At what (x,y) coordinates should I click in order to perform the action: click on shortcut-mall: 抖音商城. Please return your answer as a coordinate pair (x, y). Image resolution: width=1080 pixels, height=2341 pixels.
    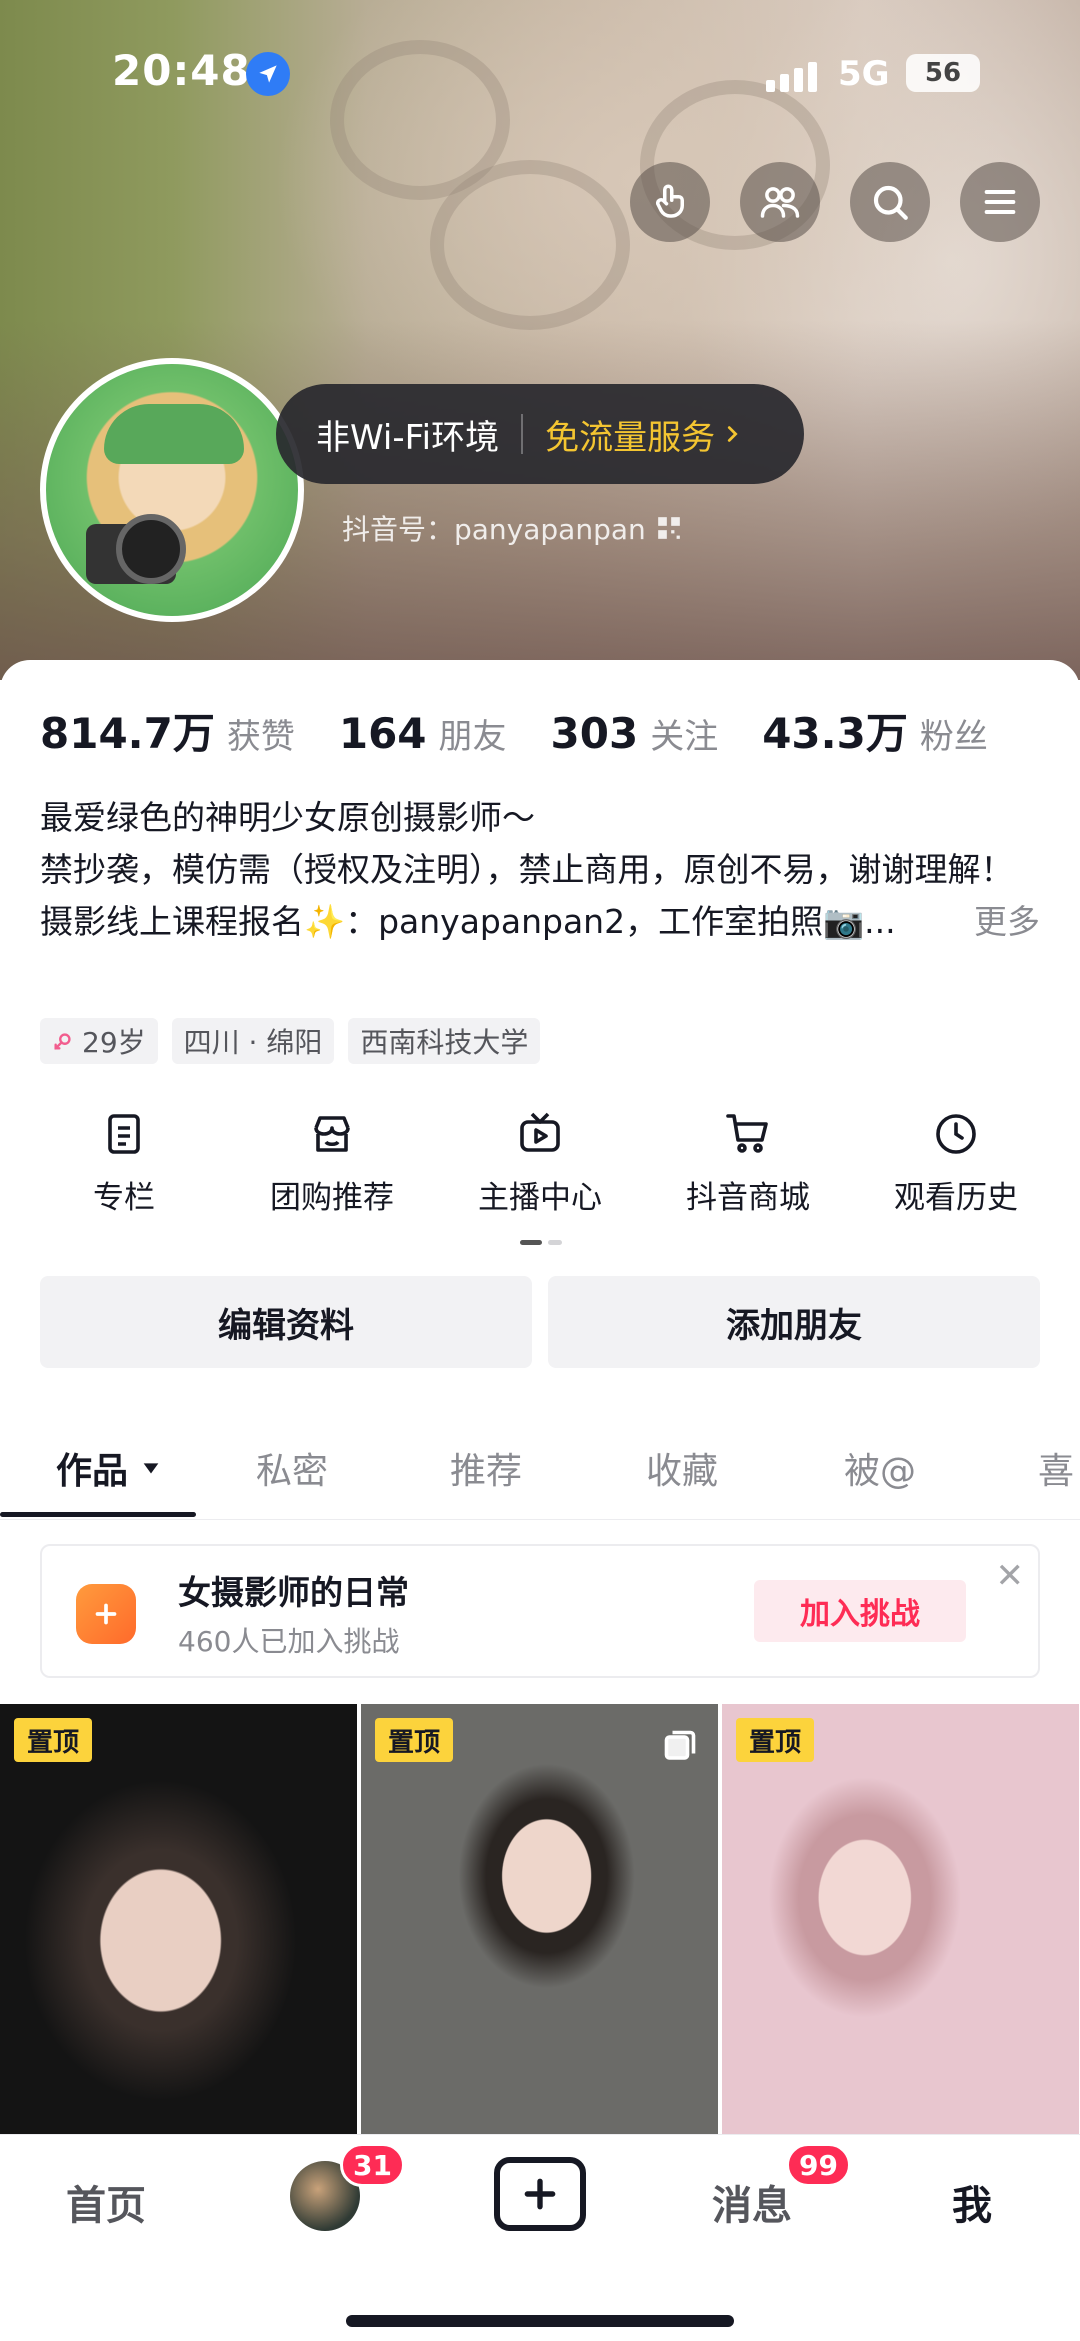
    Looking at the image, I should click on (748, 1163).